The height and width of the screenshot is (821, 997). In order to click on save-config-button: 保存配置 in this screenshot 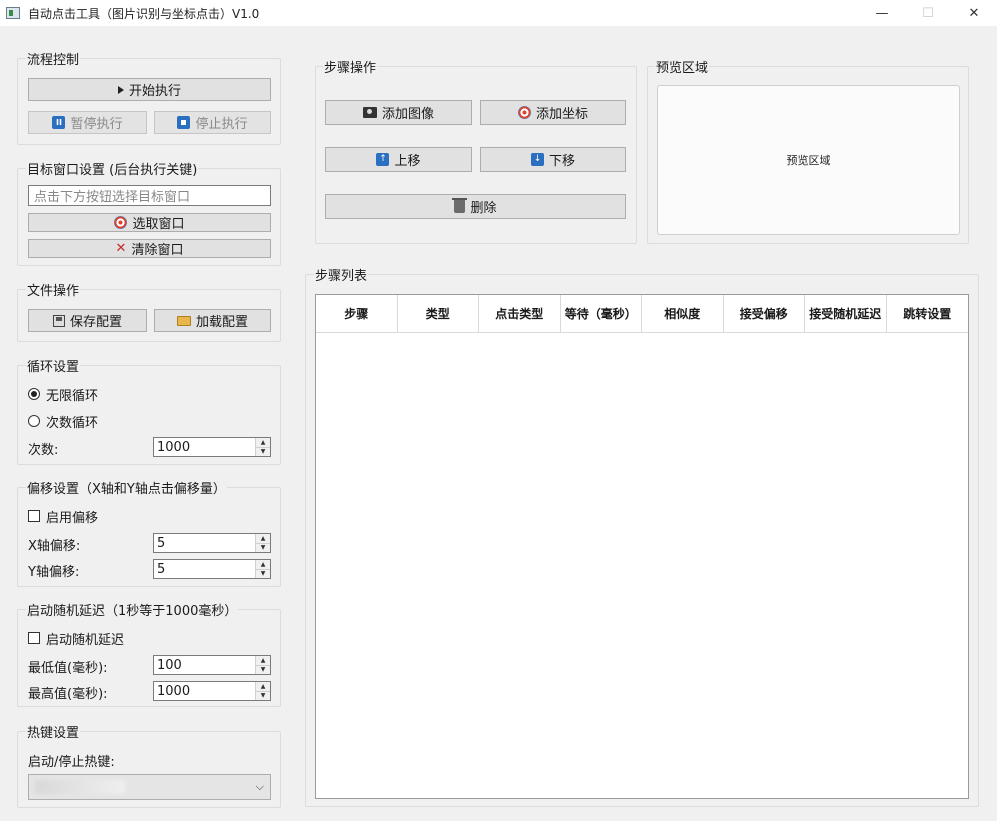, I will do `click(87, 320)`.